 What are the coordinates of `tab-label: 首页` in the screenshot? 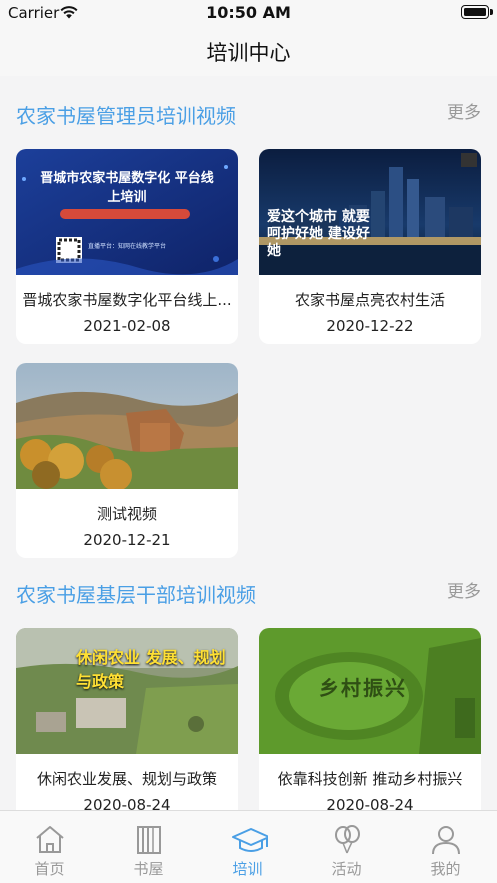 It's located at (49, 869).